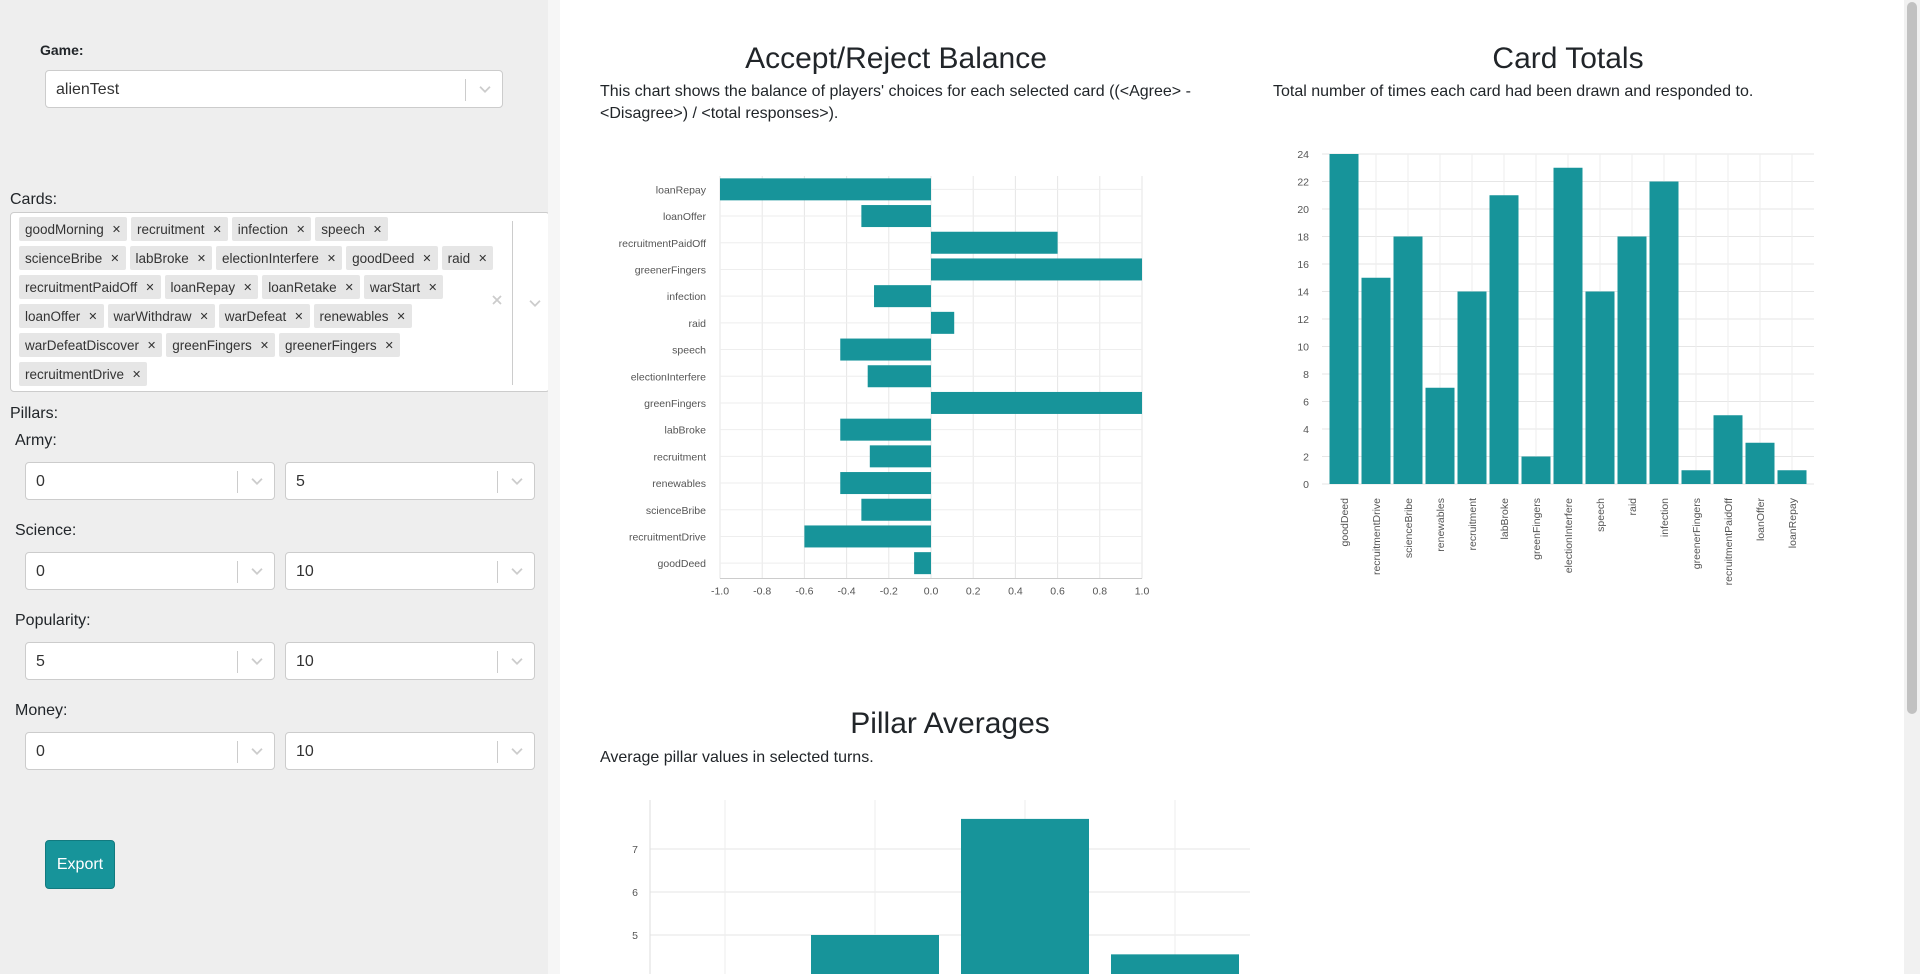 Image resolution: width=1920 pixels, height=974 pixels. Describe the element at coordinates (274, 89) in the screenshot. I see `game-select: alienTest` at that location.